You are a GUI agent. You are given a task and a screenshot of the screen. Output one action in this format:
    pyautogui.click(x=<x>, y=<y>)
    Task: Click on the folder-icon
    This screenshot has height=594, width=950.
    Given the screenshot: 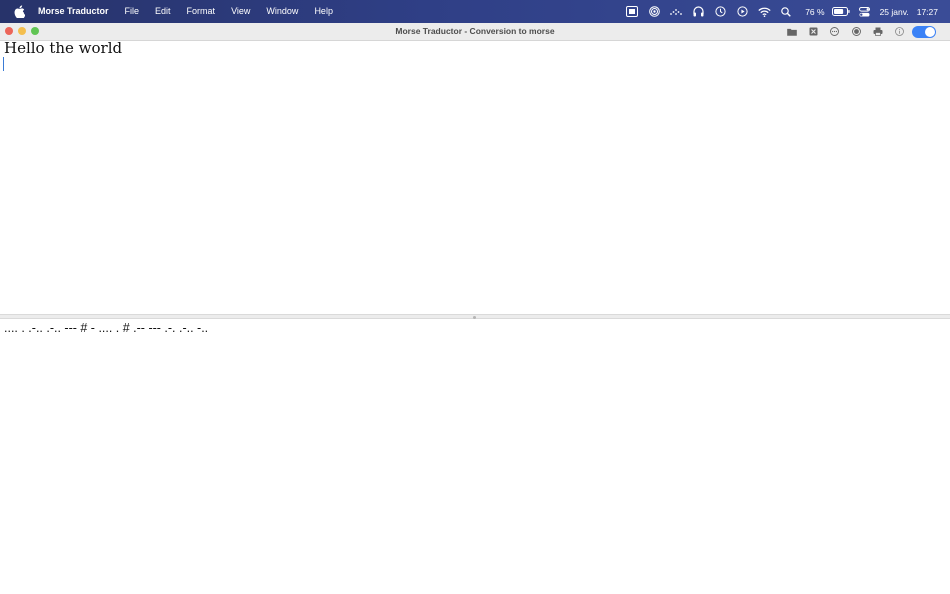 What is the action you would take?
    pyautogui.click(x=791, y=32)
    